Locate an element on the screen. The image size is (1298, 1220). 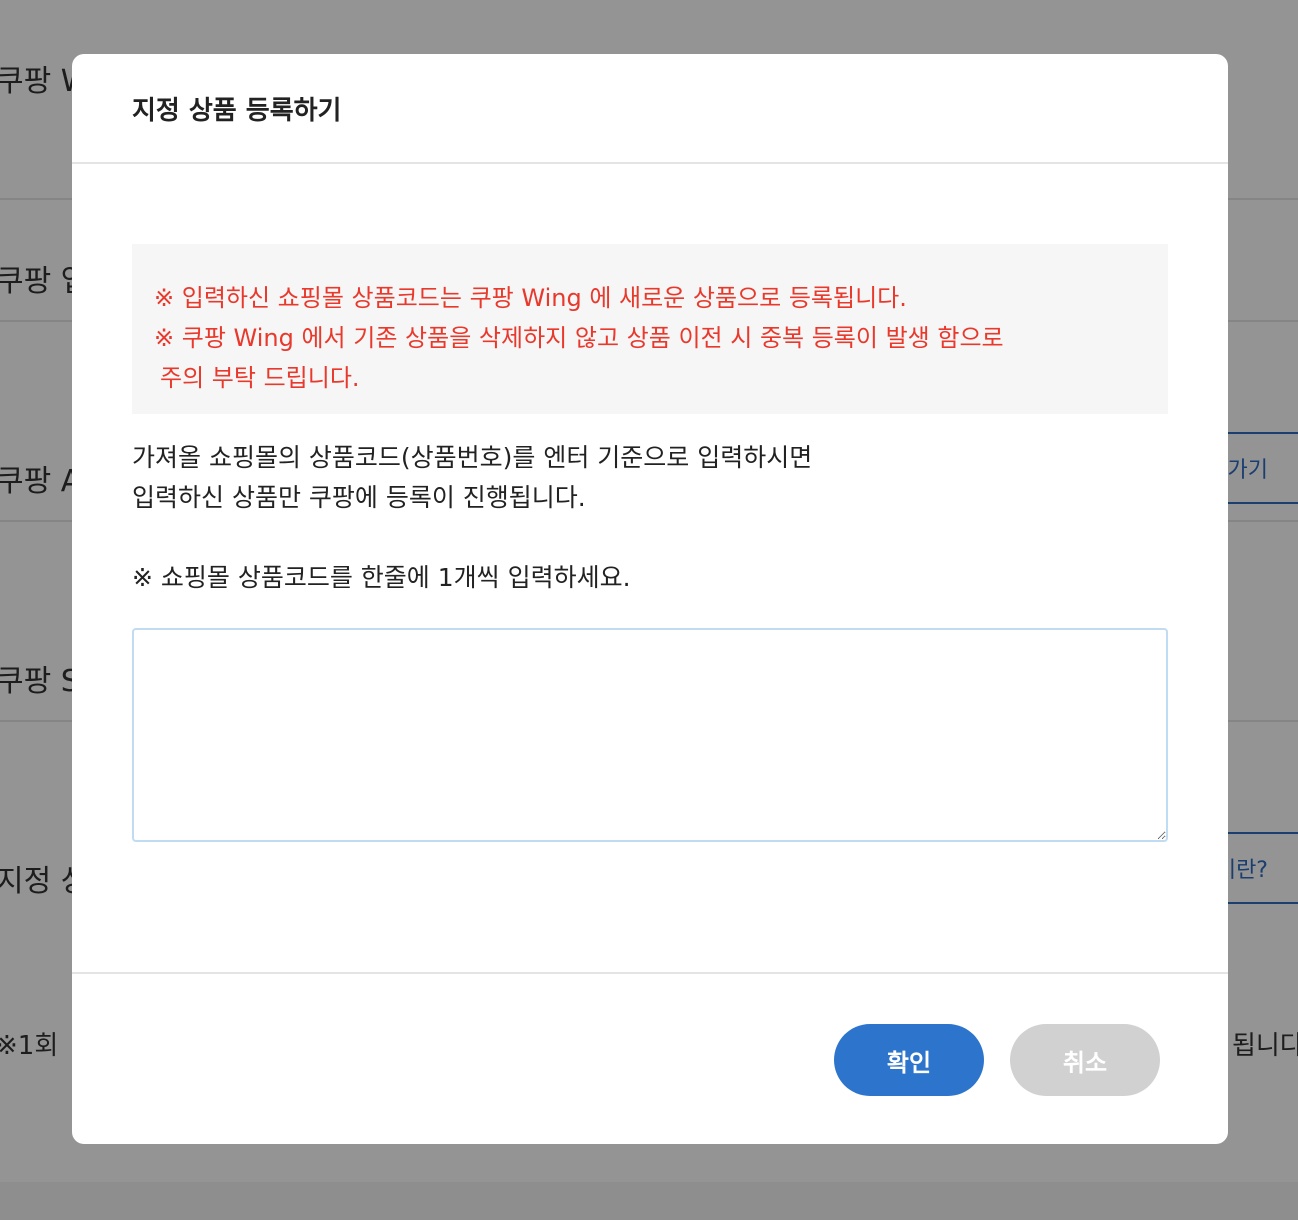
modal-header: 지정 상품 등록하기 is located at coordinates (650, 109).